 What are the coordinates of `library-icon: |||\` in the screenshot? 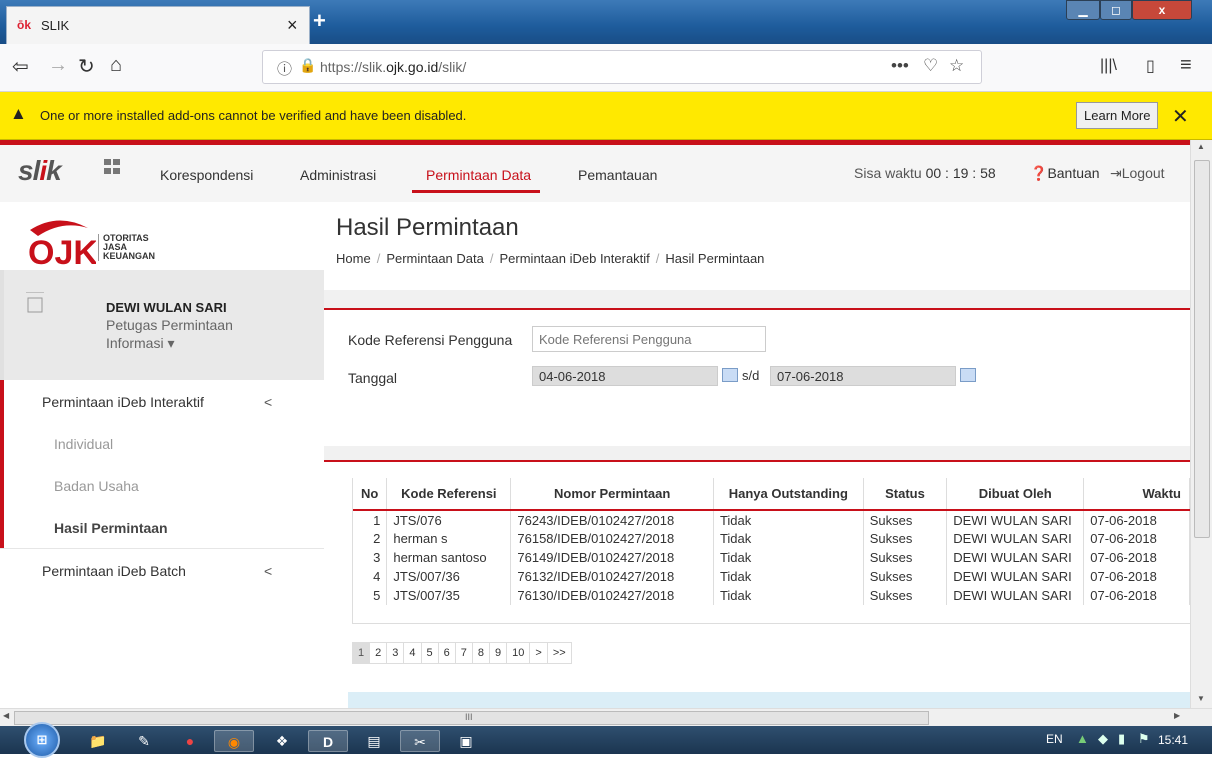 It's located at (1108, 66).